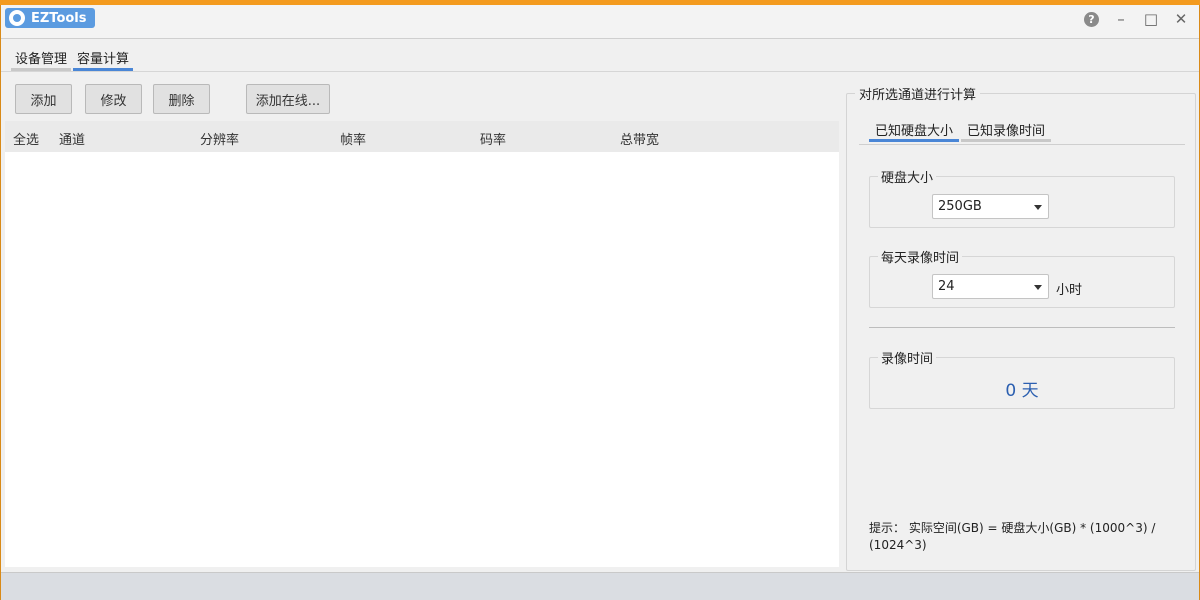 The width and height of the screenshot is (1200, 600). I want to click on disk-size-value: 250GB, so click(960, 206).